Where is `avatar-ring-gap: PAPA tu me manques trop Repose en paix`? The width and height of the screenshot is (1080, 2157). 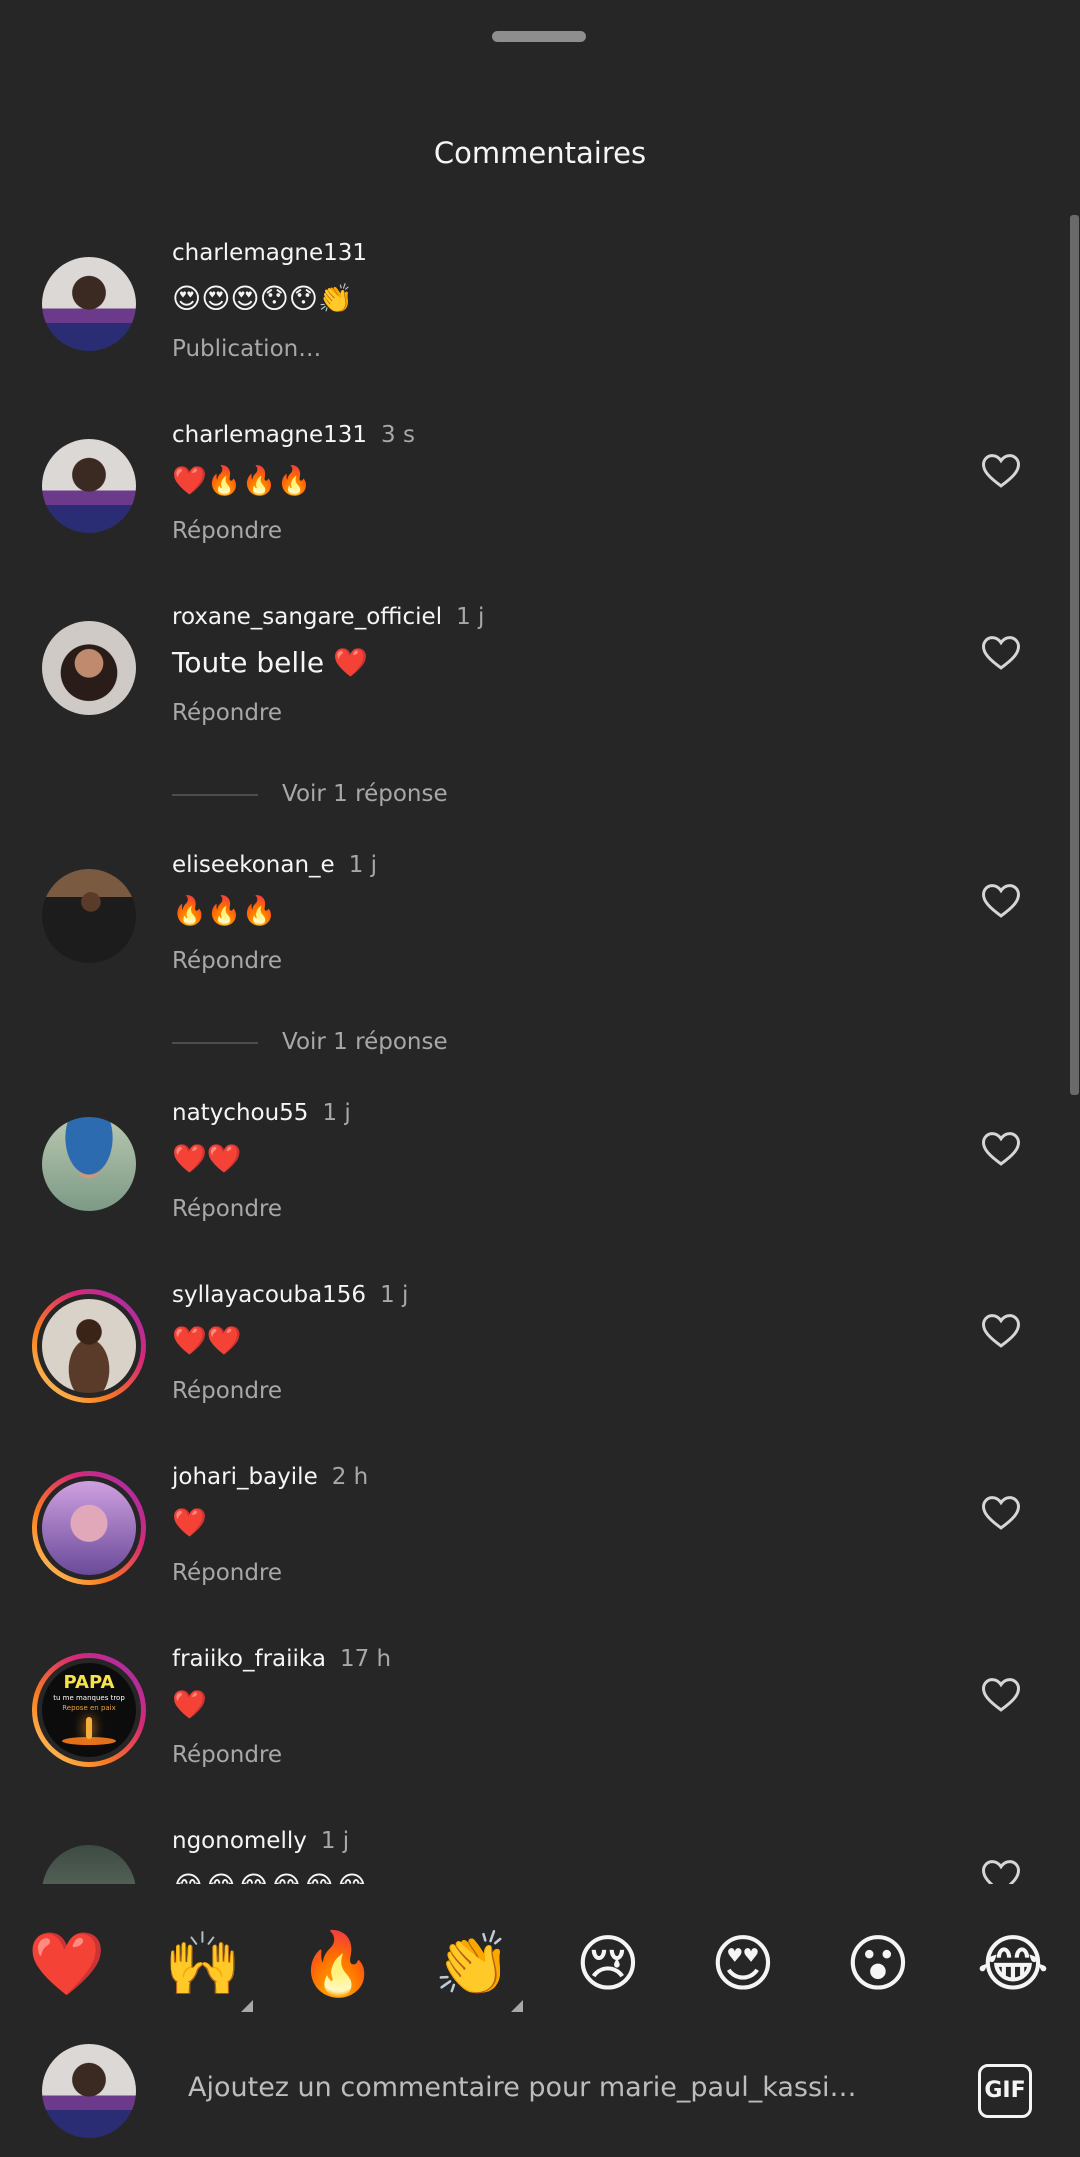
avatar-ring-gap: PAPA tu me manques trop Repose en paix is located at coordinates (89, 1710).